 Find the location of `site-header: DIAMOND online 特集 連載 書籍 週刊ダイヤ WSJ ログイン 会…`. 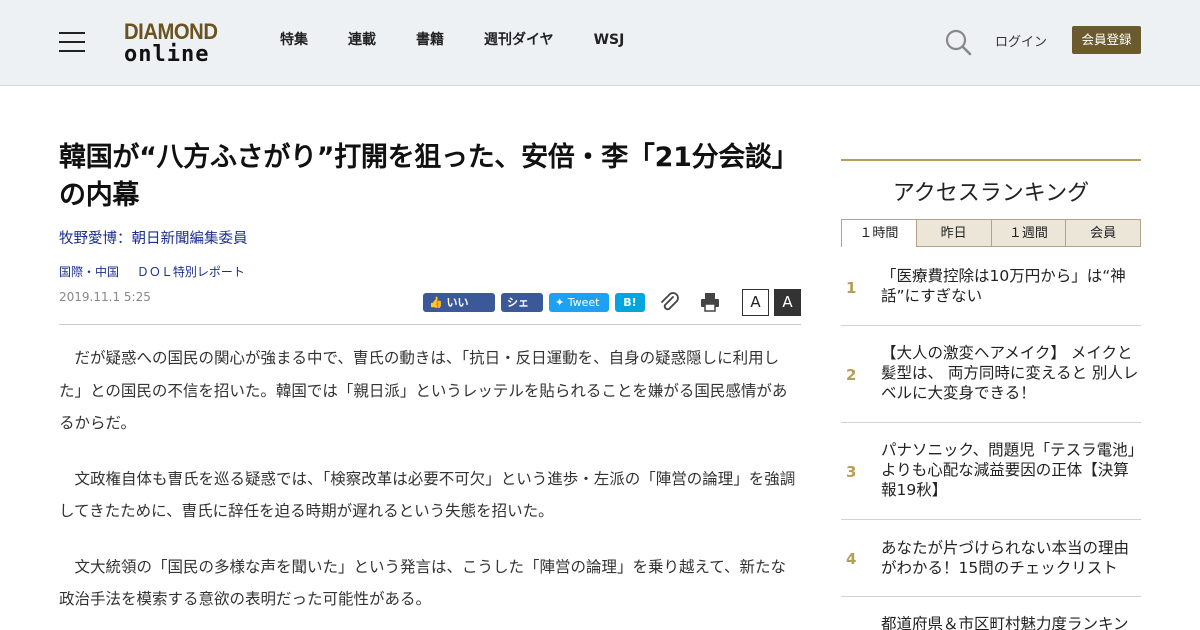

site-header: DIAMOND online 特集 連載 書籍 週刊ダイヤ WSJ ログイン 会… is located at coordinates (600, 43).